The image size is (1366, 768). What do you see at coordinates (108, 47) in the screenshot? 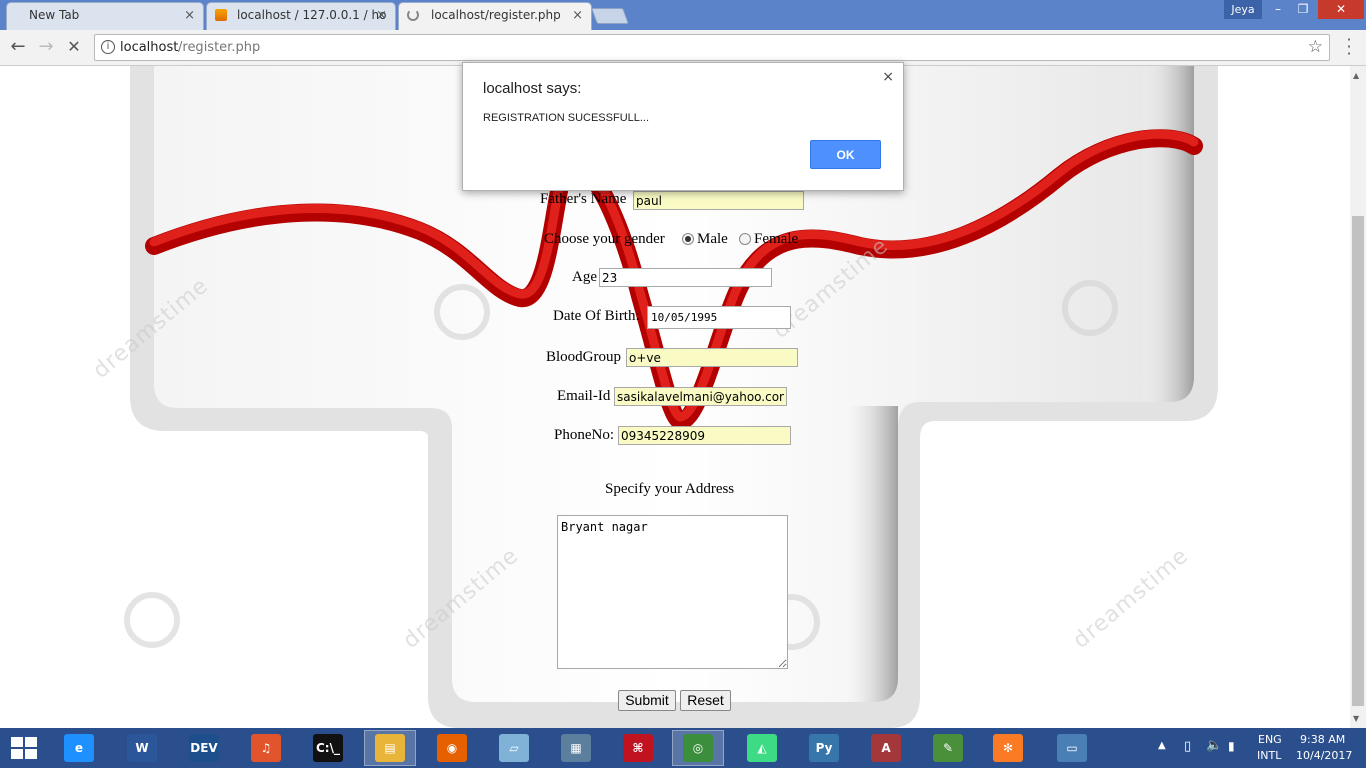
I see `info-icon: i` at bounding box center [108, 47].